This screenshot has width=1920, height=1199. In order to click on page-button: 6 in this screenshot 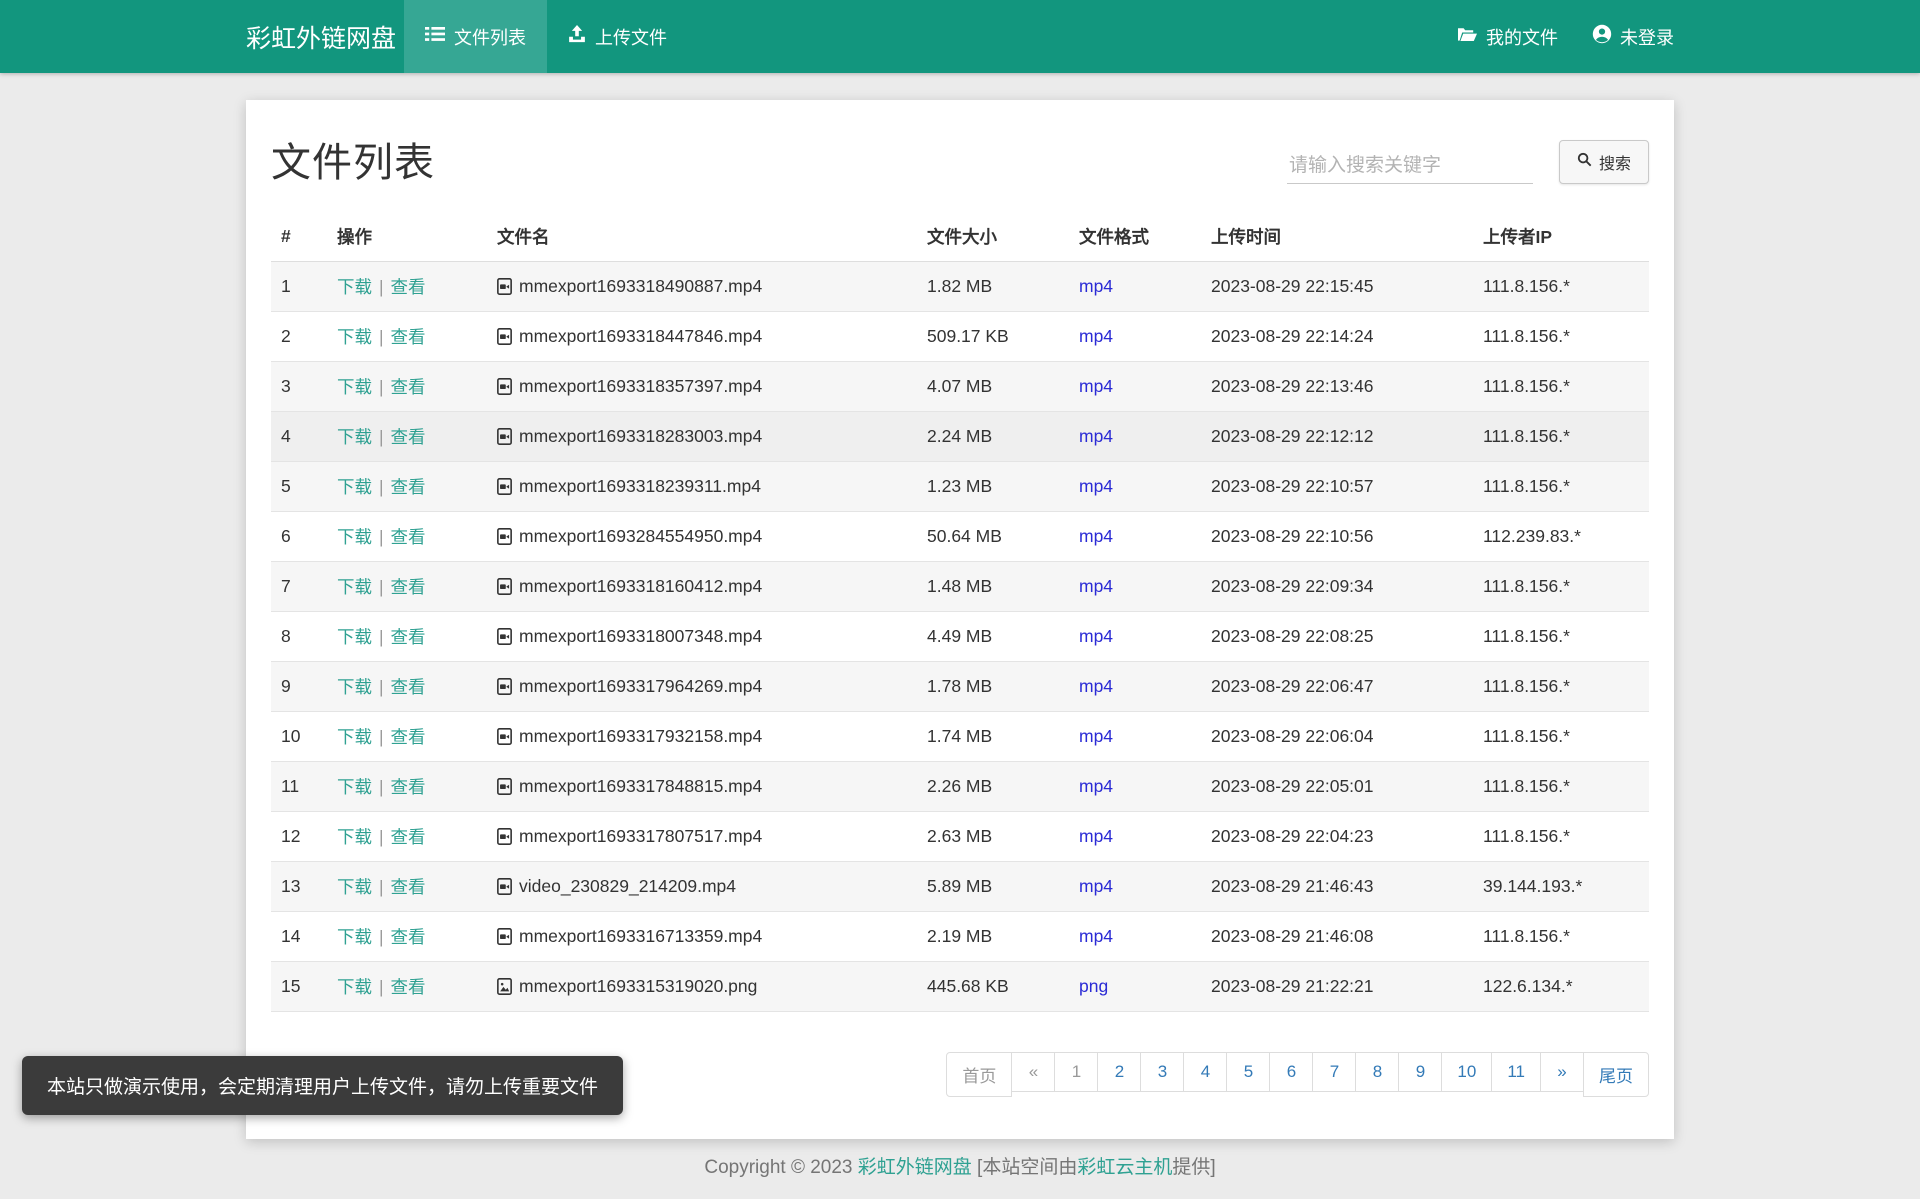, I will do `click(1291, 1072)`.